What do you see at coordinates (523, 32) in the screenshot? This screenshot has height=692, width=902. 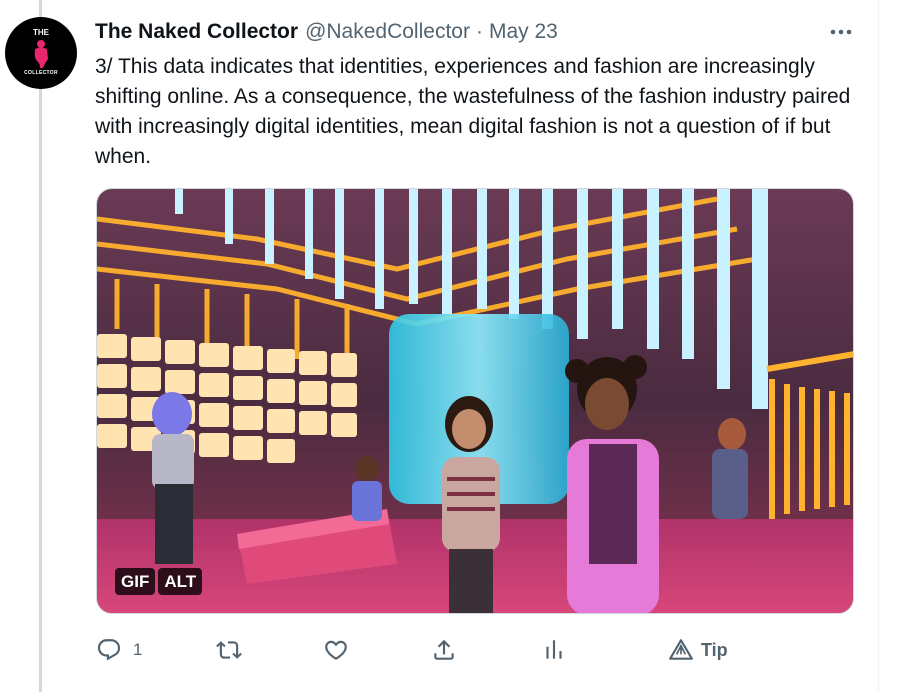 I see `tweet-date: May 23` at bounding box center [523, 32].